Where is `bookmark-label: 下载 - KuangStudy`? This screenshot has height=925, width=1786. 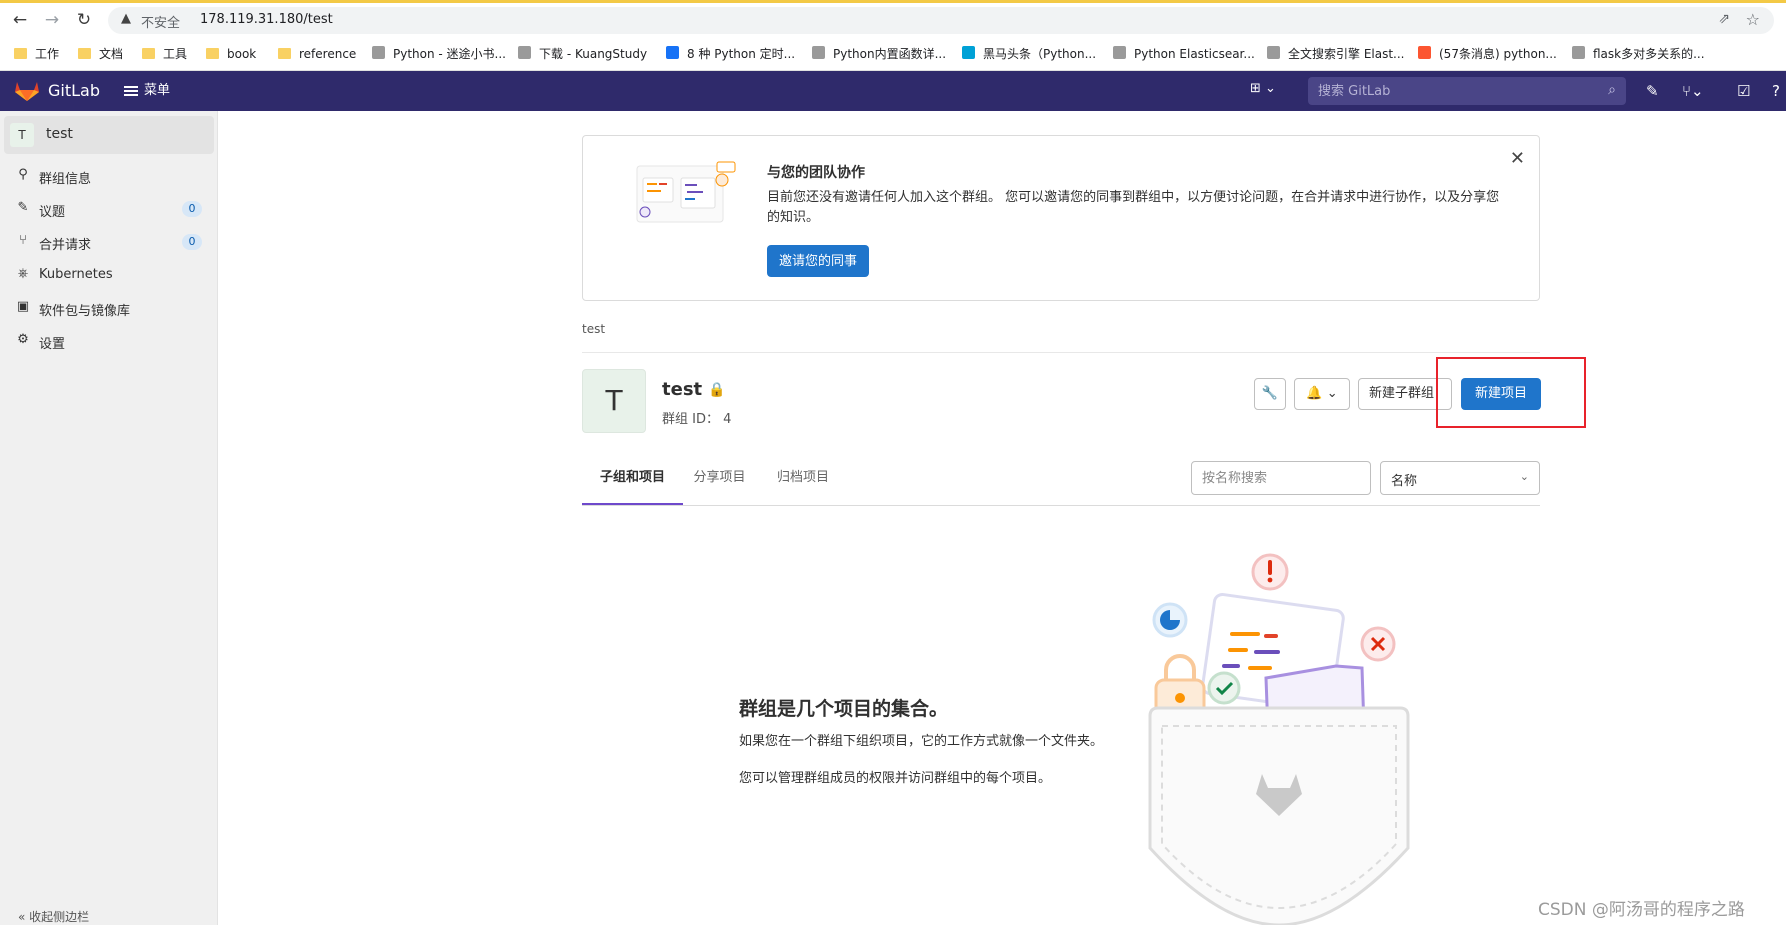
bookmark-label: 下载 - KuangStudy is located at coordinates (593, 54).